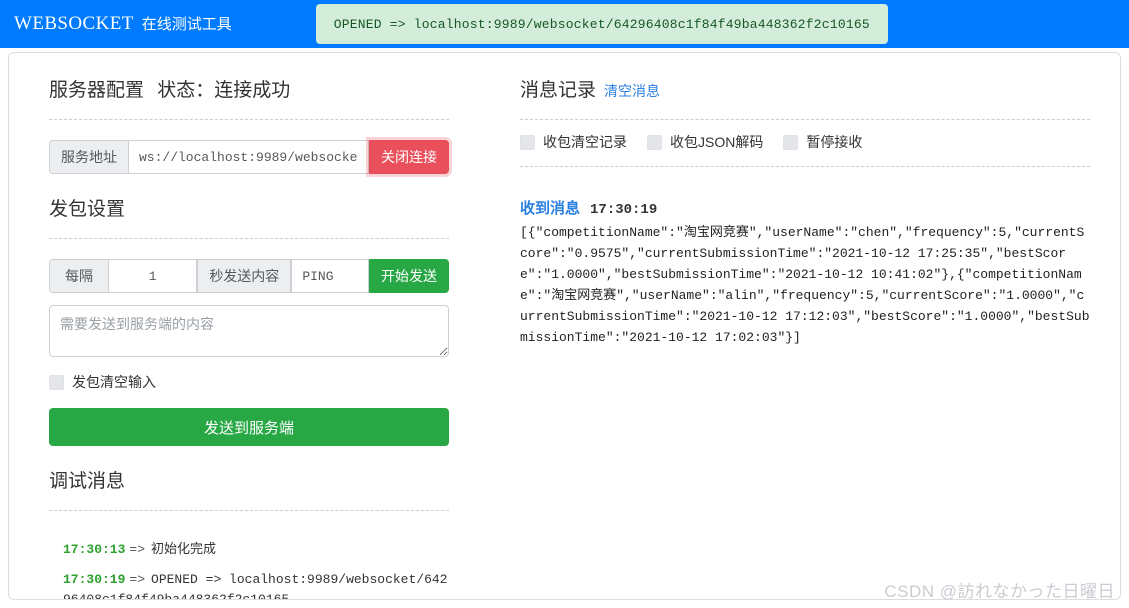 Image resolution: width=1129 pixels, height=608 pixels. Describe the element at coordinates (409, 276) in the screenshot. I see `start-send-button: 开始发送` at that location.